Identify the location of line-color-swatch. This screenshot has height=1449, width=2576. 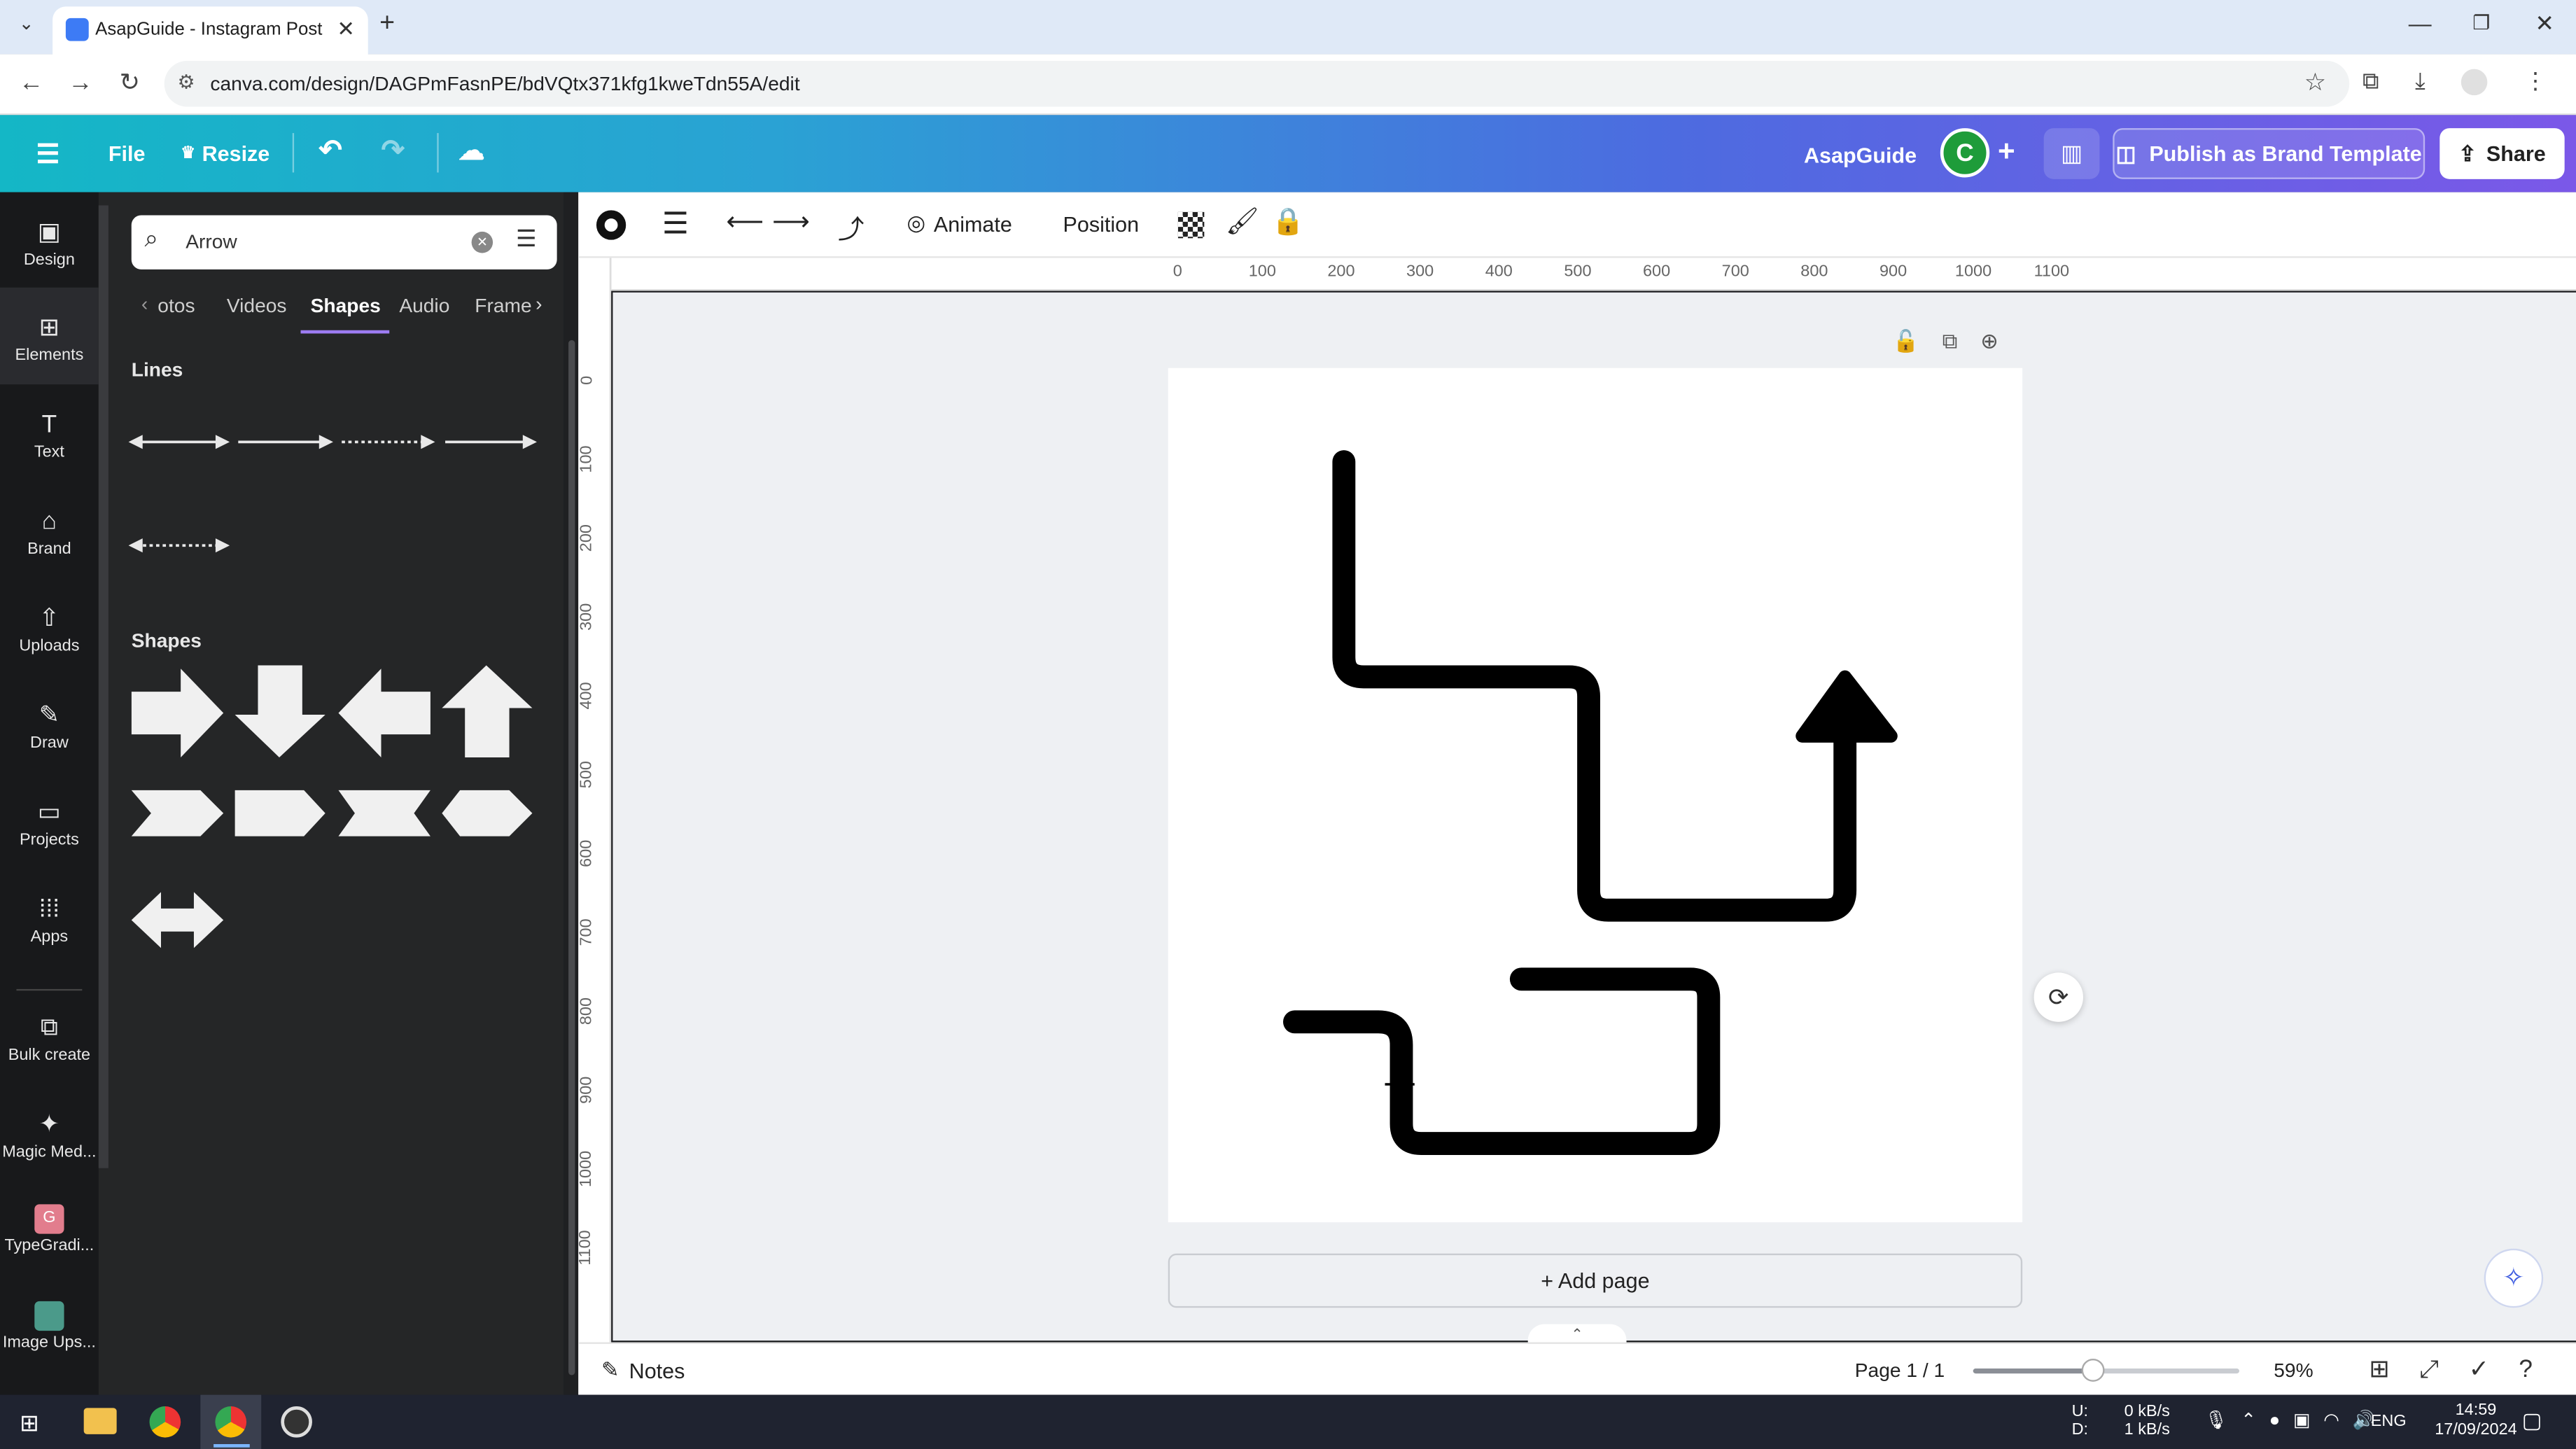
(611, 225).